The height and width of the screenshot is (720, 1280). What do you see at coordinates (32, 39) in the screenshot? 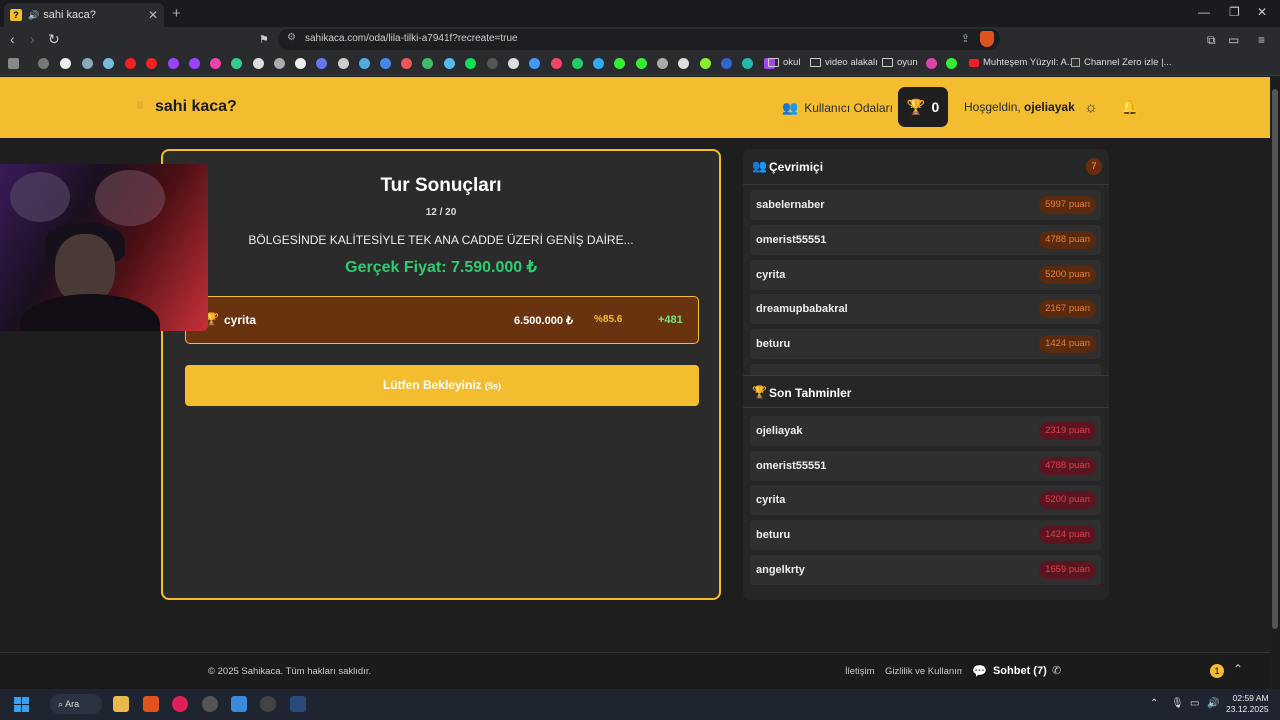
I see `forward-icon: ›` at bounding box center [32, 39].